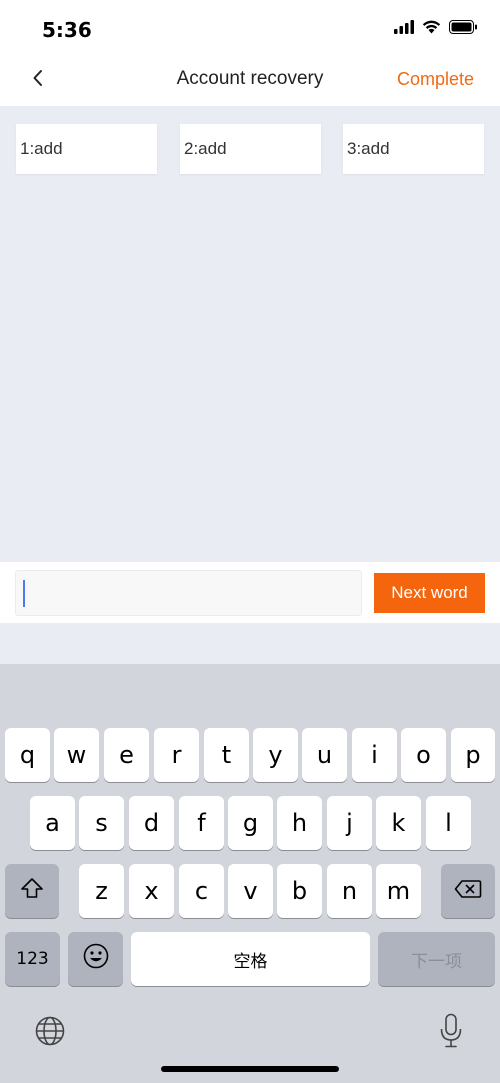  I want to click on next-item-key: 下一项, so click(436, 959).